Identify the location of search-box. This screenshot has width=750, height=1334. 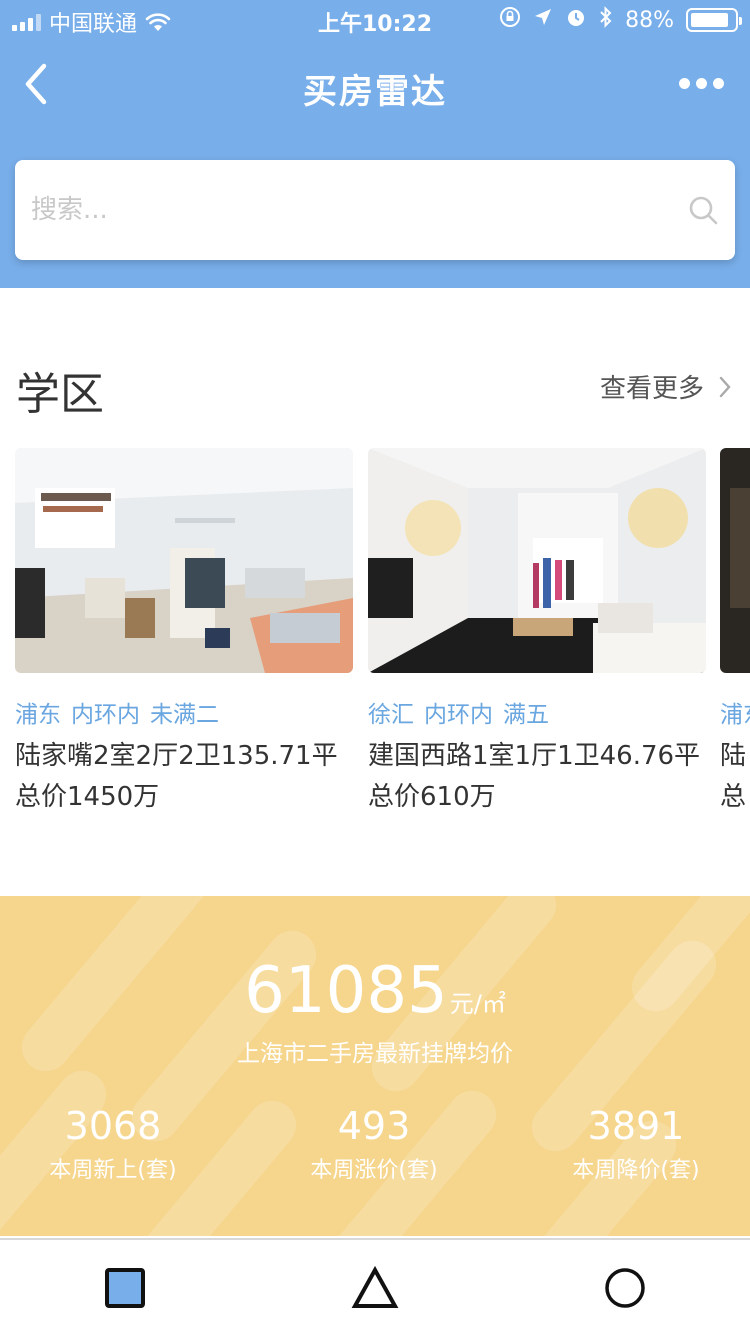
(375, 210).